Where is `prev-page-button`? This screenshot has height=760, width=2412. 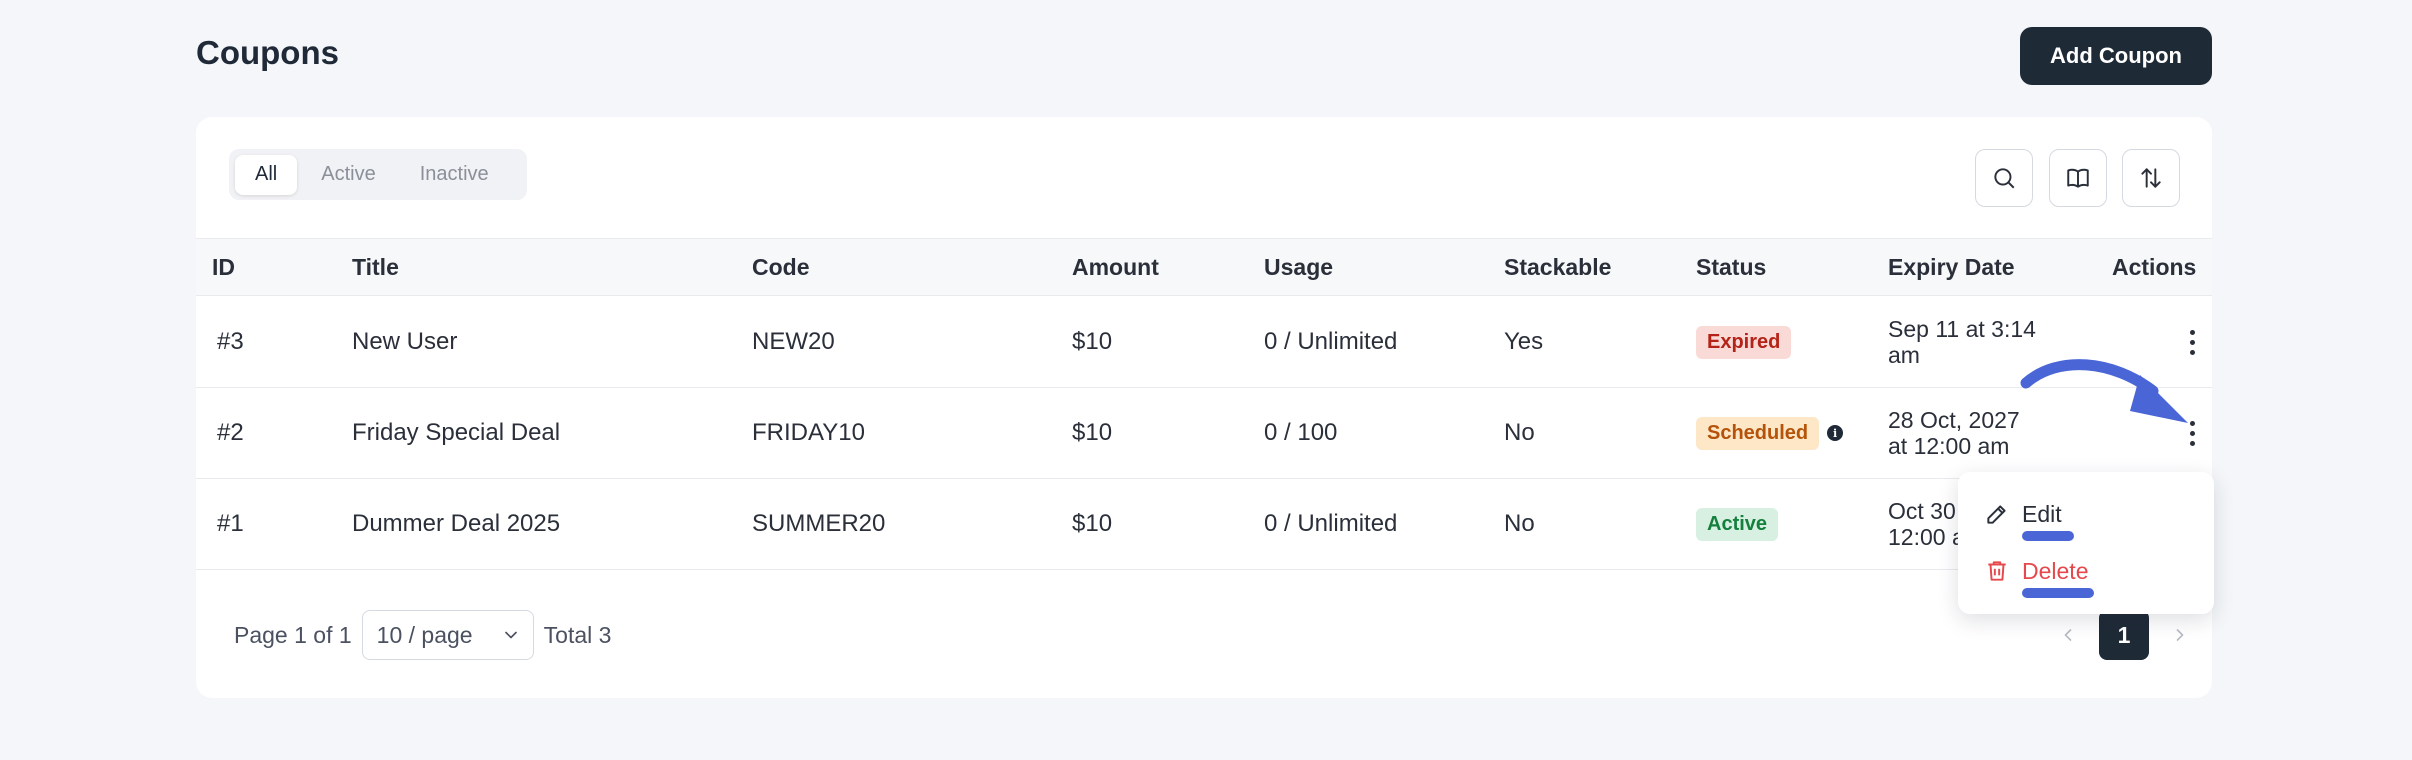 prev-page-button is located at coordinates (2068, 635).